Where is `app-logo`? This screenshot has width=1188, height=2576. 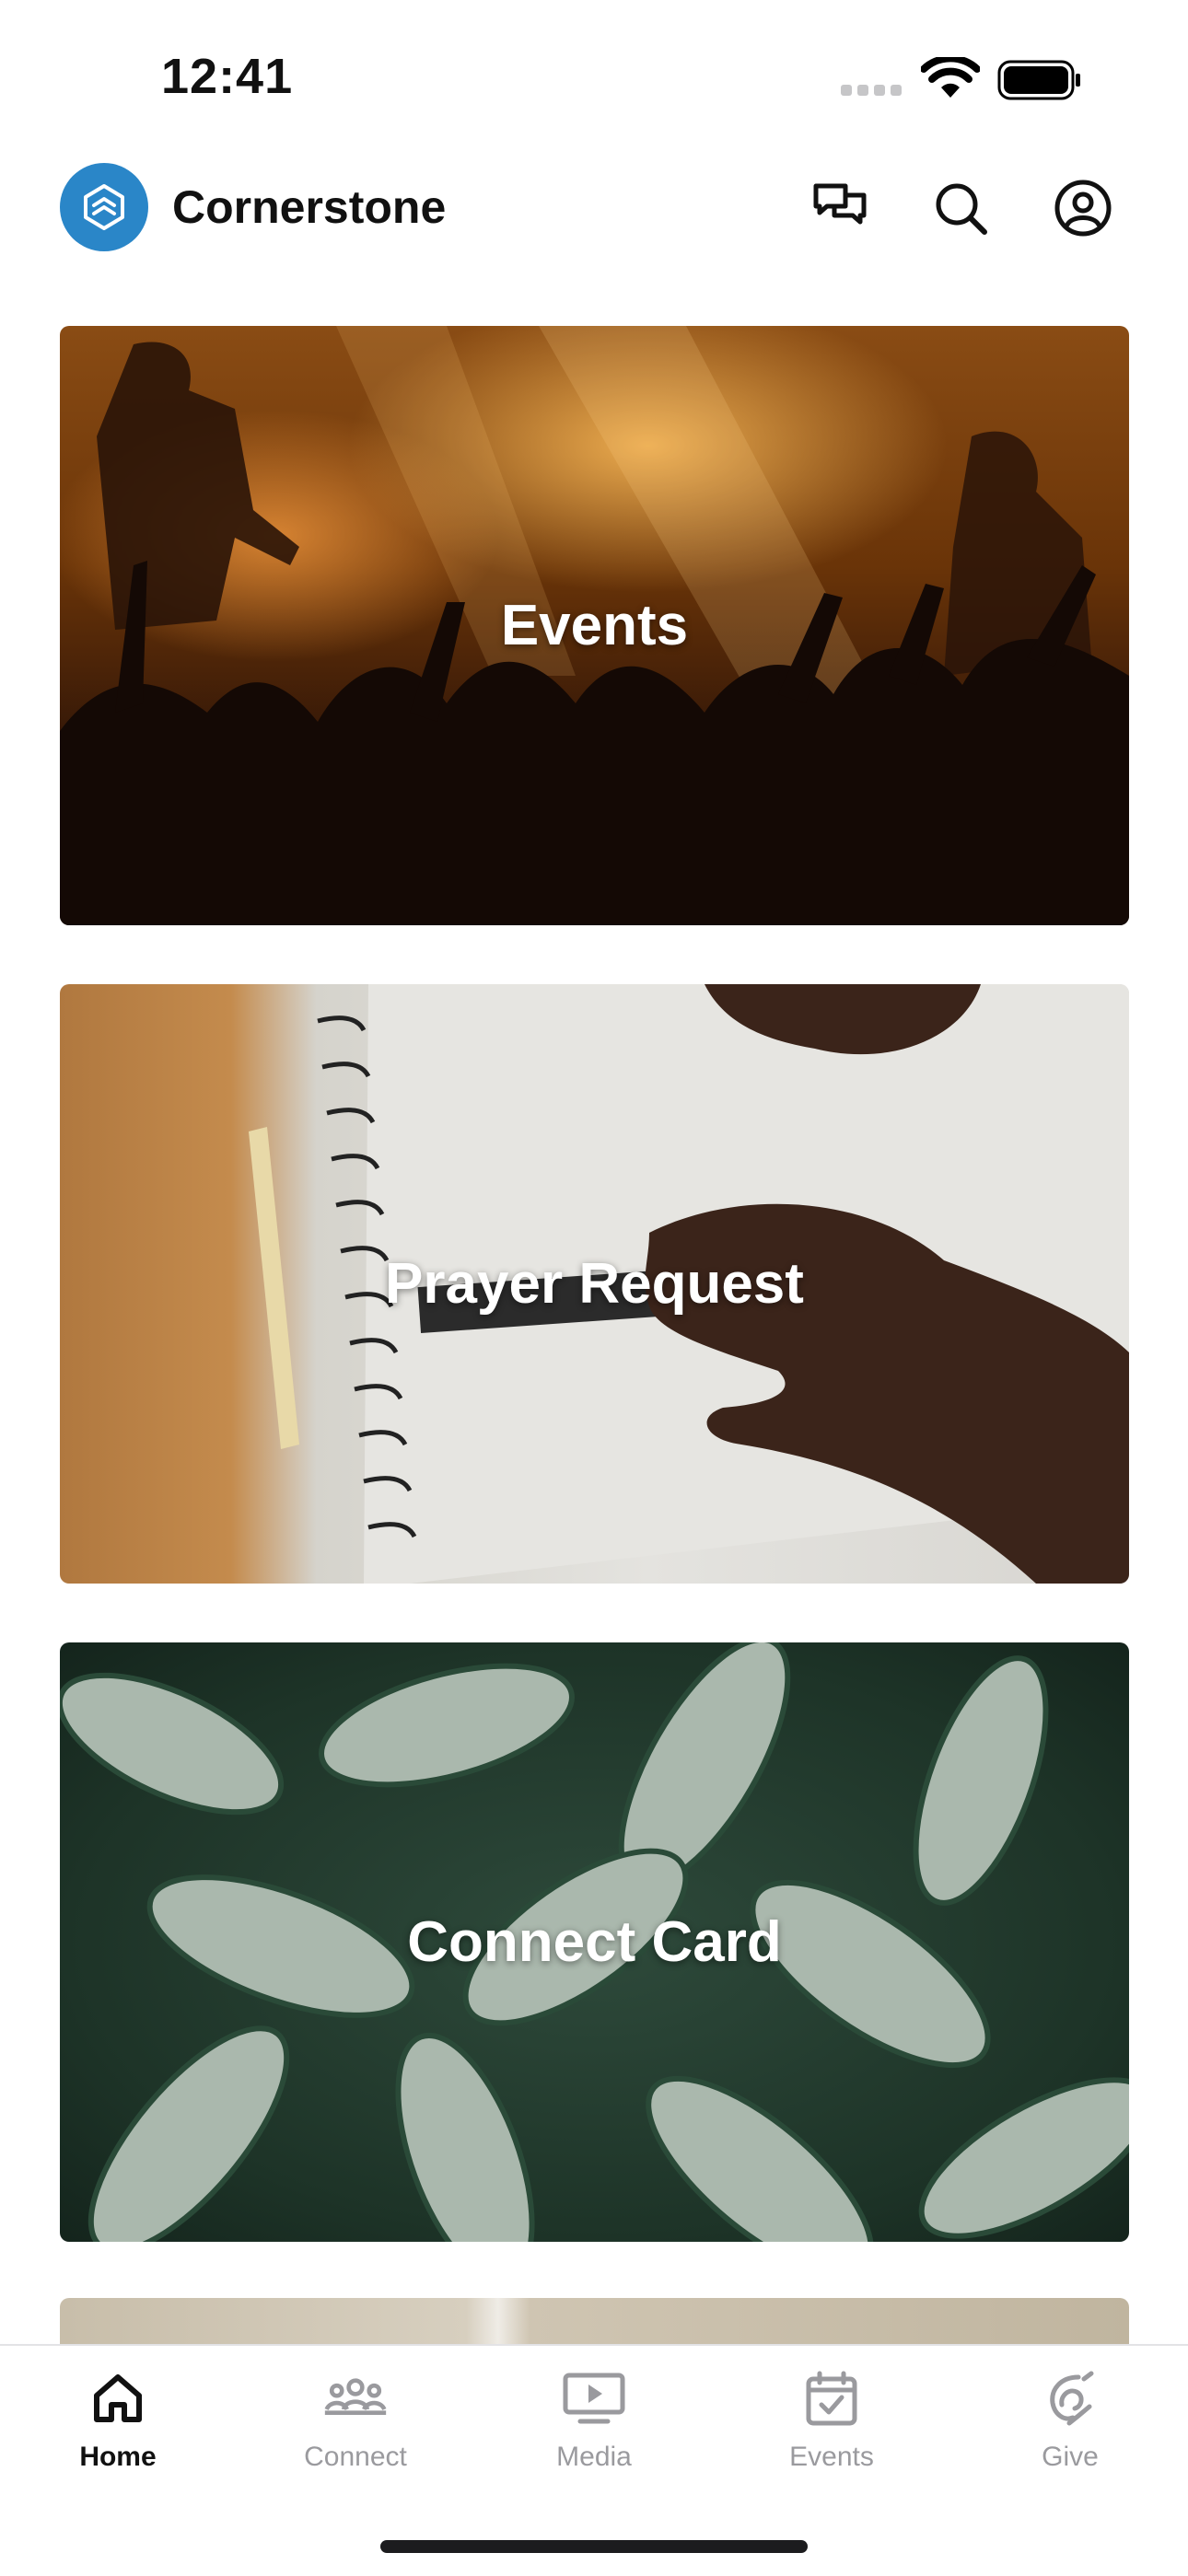
app-logo is located at coordinates (104, 207).